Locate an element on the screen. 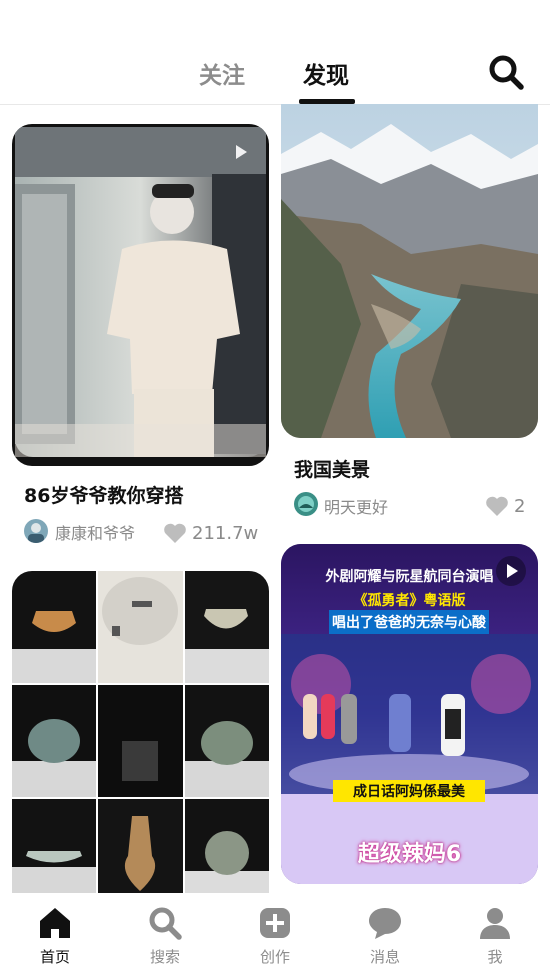  card-2-author: 明天更好 is located at coordinates (356, 506).